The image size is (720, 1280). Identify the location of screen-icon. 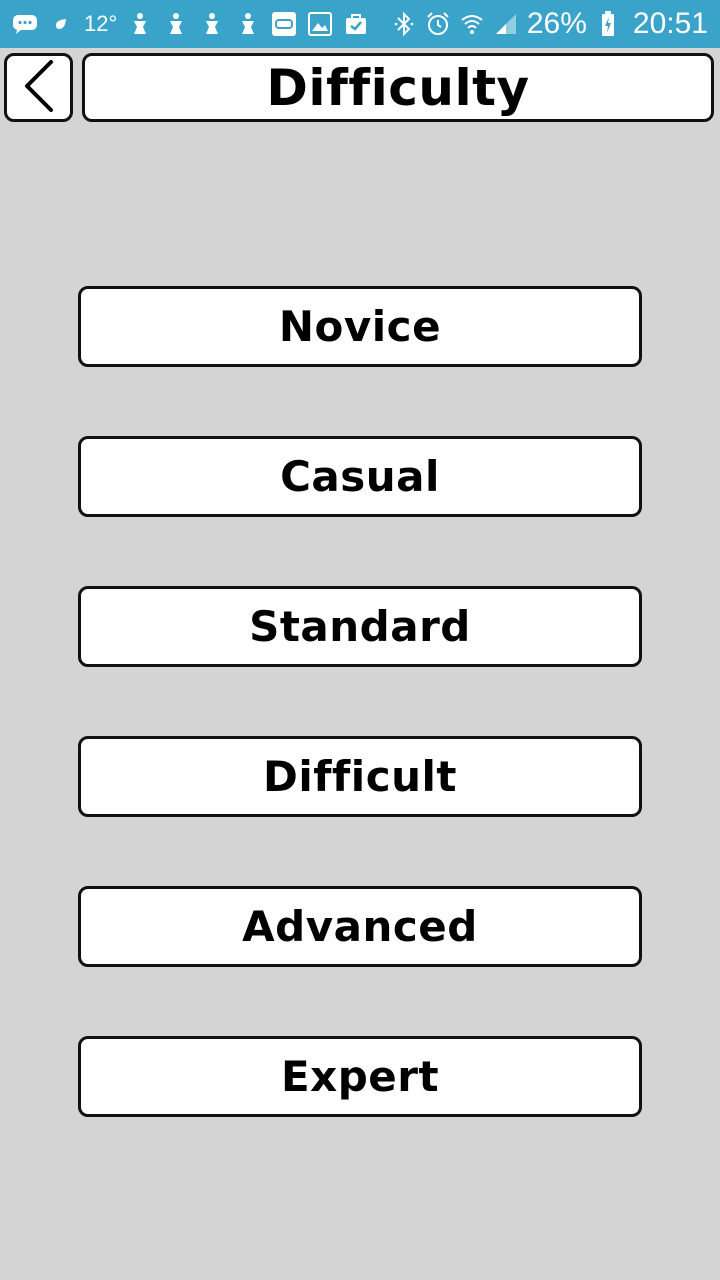
(284, 24).